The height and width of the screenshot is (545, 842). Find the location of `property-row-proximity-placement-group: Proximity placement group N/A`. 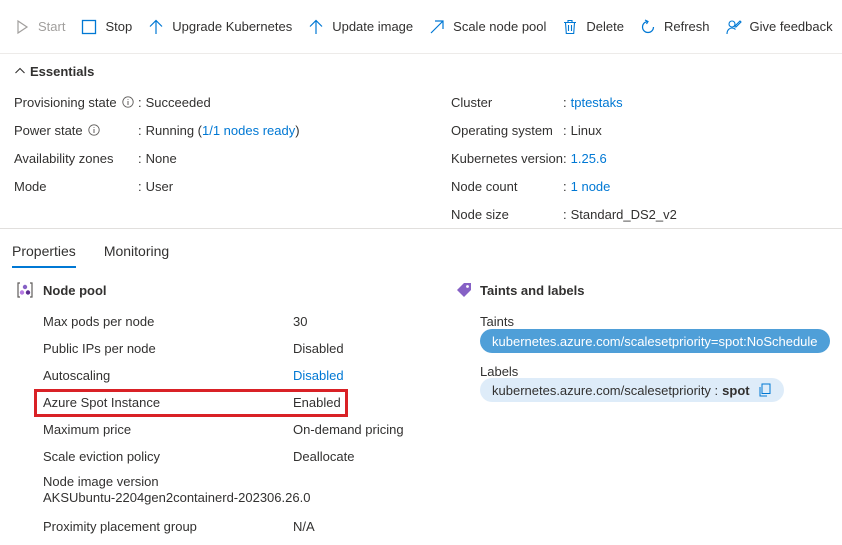

property-row-proximity-placement-group: Proximity placement group N/A is located at coordinates (233, 526).